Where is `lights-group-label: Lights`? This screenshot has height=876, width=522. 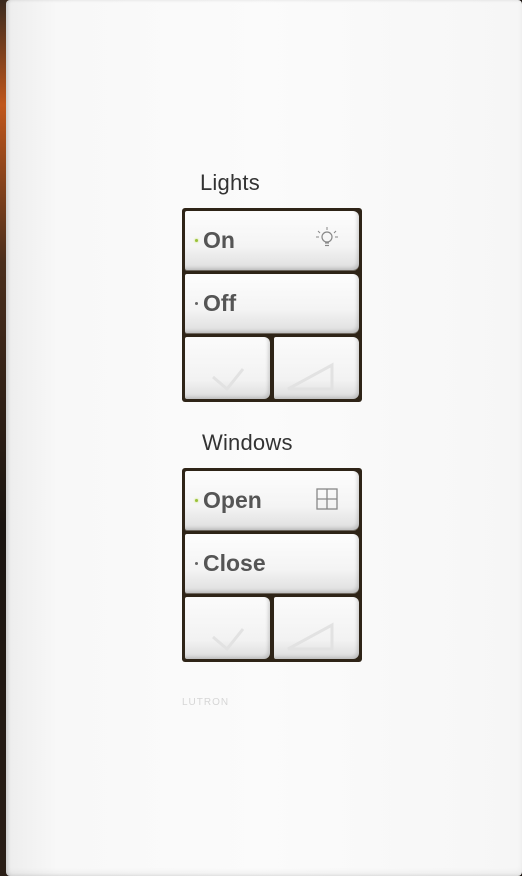
lights-group-label: Lights is located at coordinates (230, 182).